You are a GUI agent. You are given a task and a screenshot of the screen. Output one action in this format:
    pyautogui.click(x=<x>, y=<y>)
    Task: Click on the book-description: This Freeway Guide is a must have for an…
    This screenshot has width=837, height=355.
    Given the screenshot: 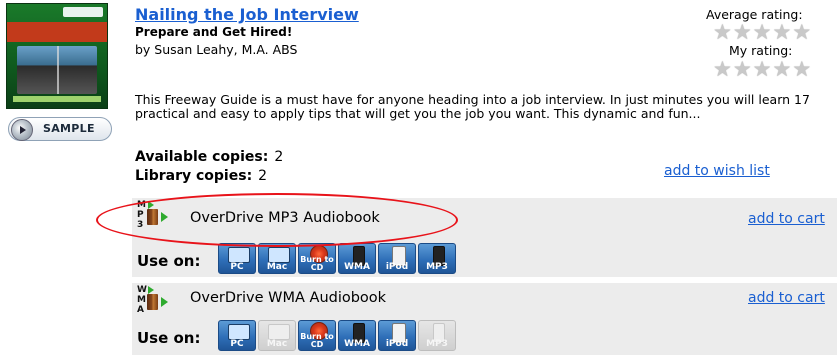 What is the action you would take?
    pyautogui.click(x=472, y=106)
    